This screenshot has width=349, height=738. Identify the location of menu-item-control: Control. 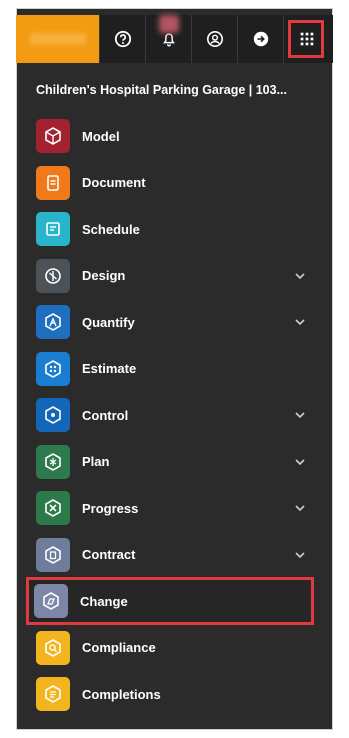
(175, 415).